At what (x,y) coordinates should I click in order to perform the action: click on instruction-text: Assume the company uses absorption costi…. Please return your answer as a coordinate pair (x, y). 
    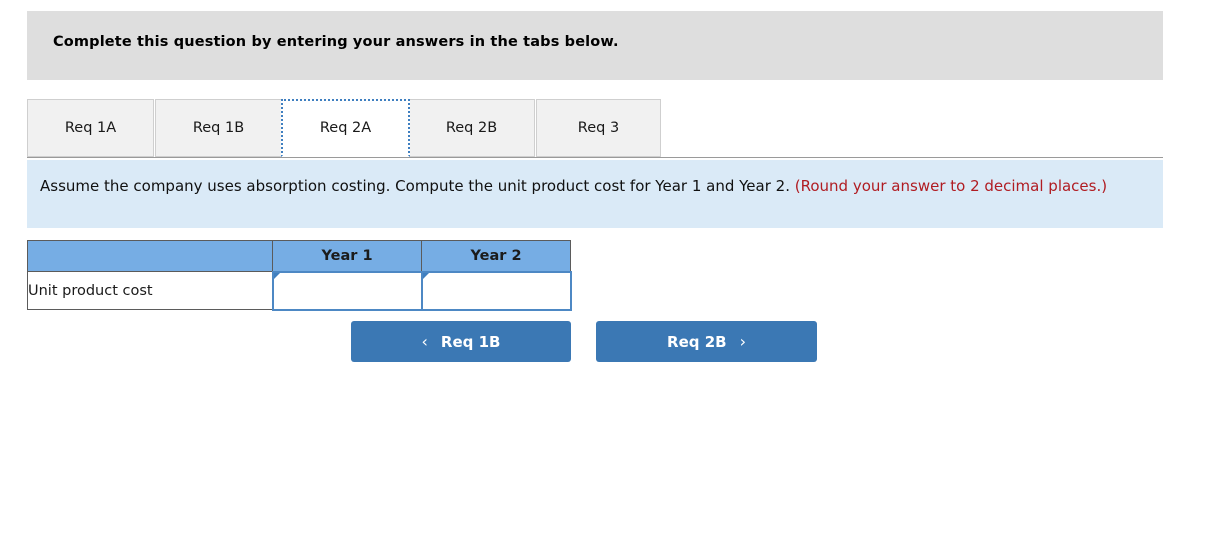
    Looking at the image, I should click on (594, 186).